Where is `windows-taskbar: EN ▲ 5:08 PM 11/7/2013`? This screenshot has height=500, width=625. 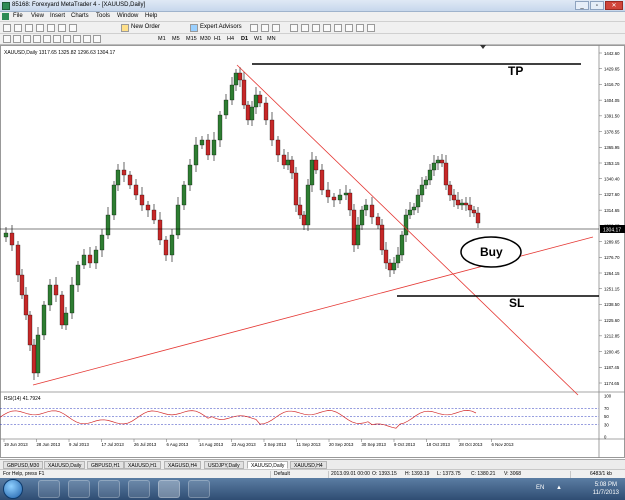
windows-taskbar: EN ▲ 5:08 PM 11/7/2013 is located at coordinates (312, 489).